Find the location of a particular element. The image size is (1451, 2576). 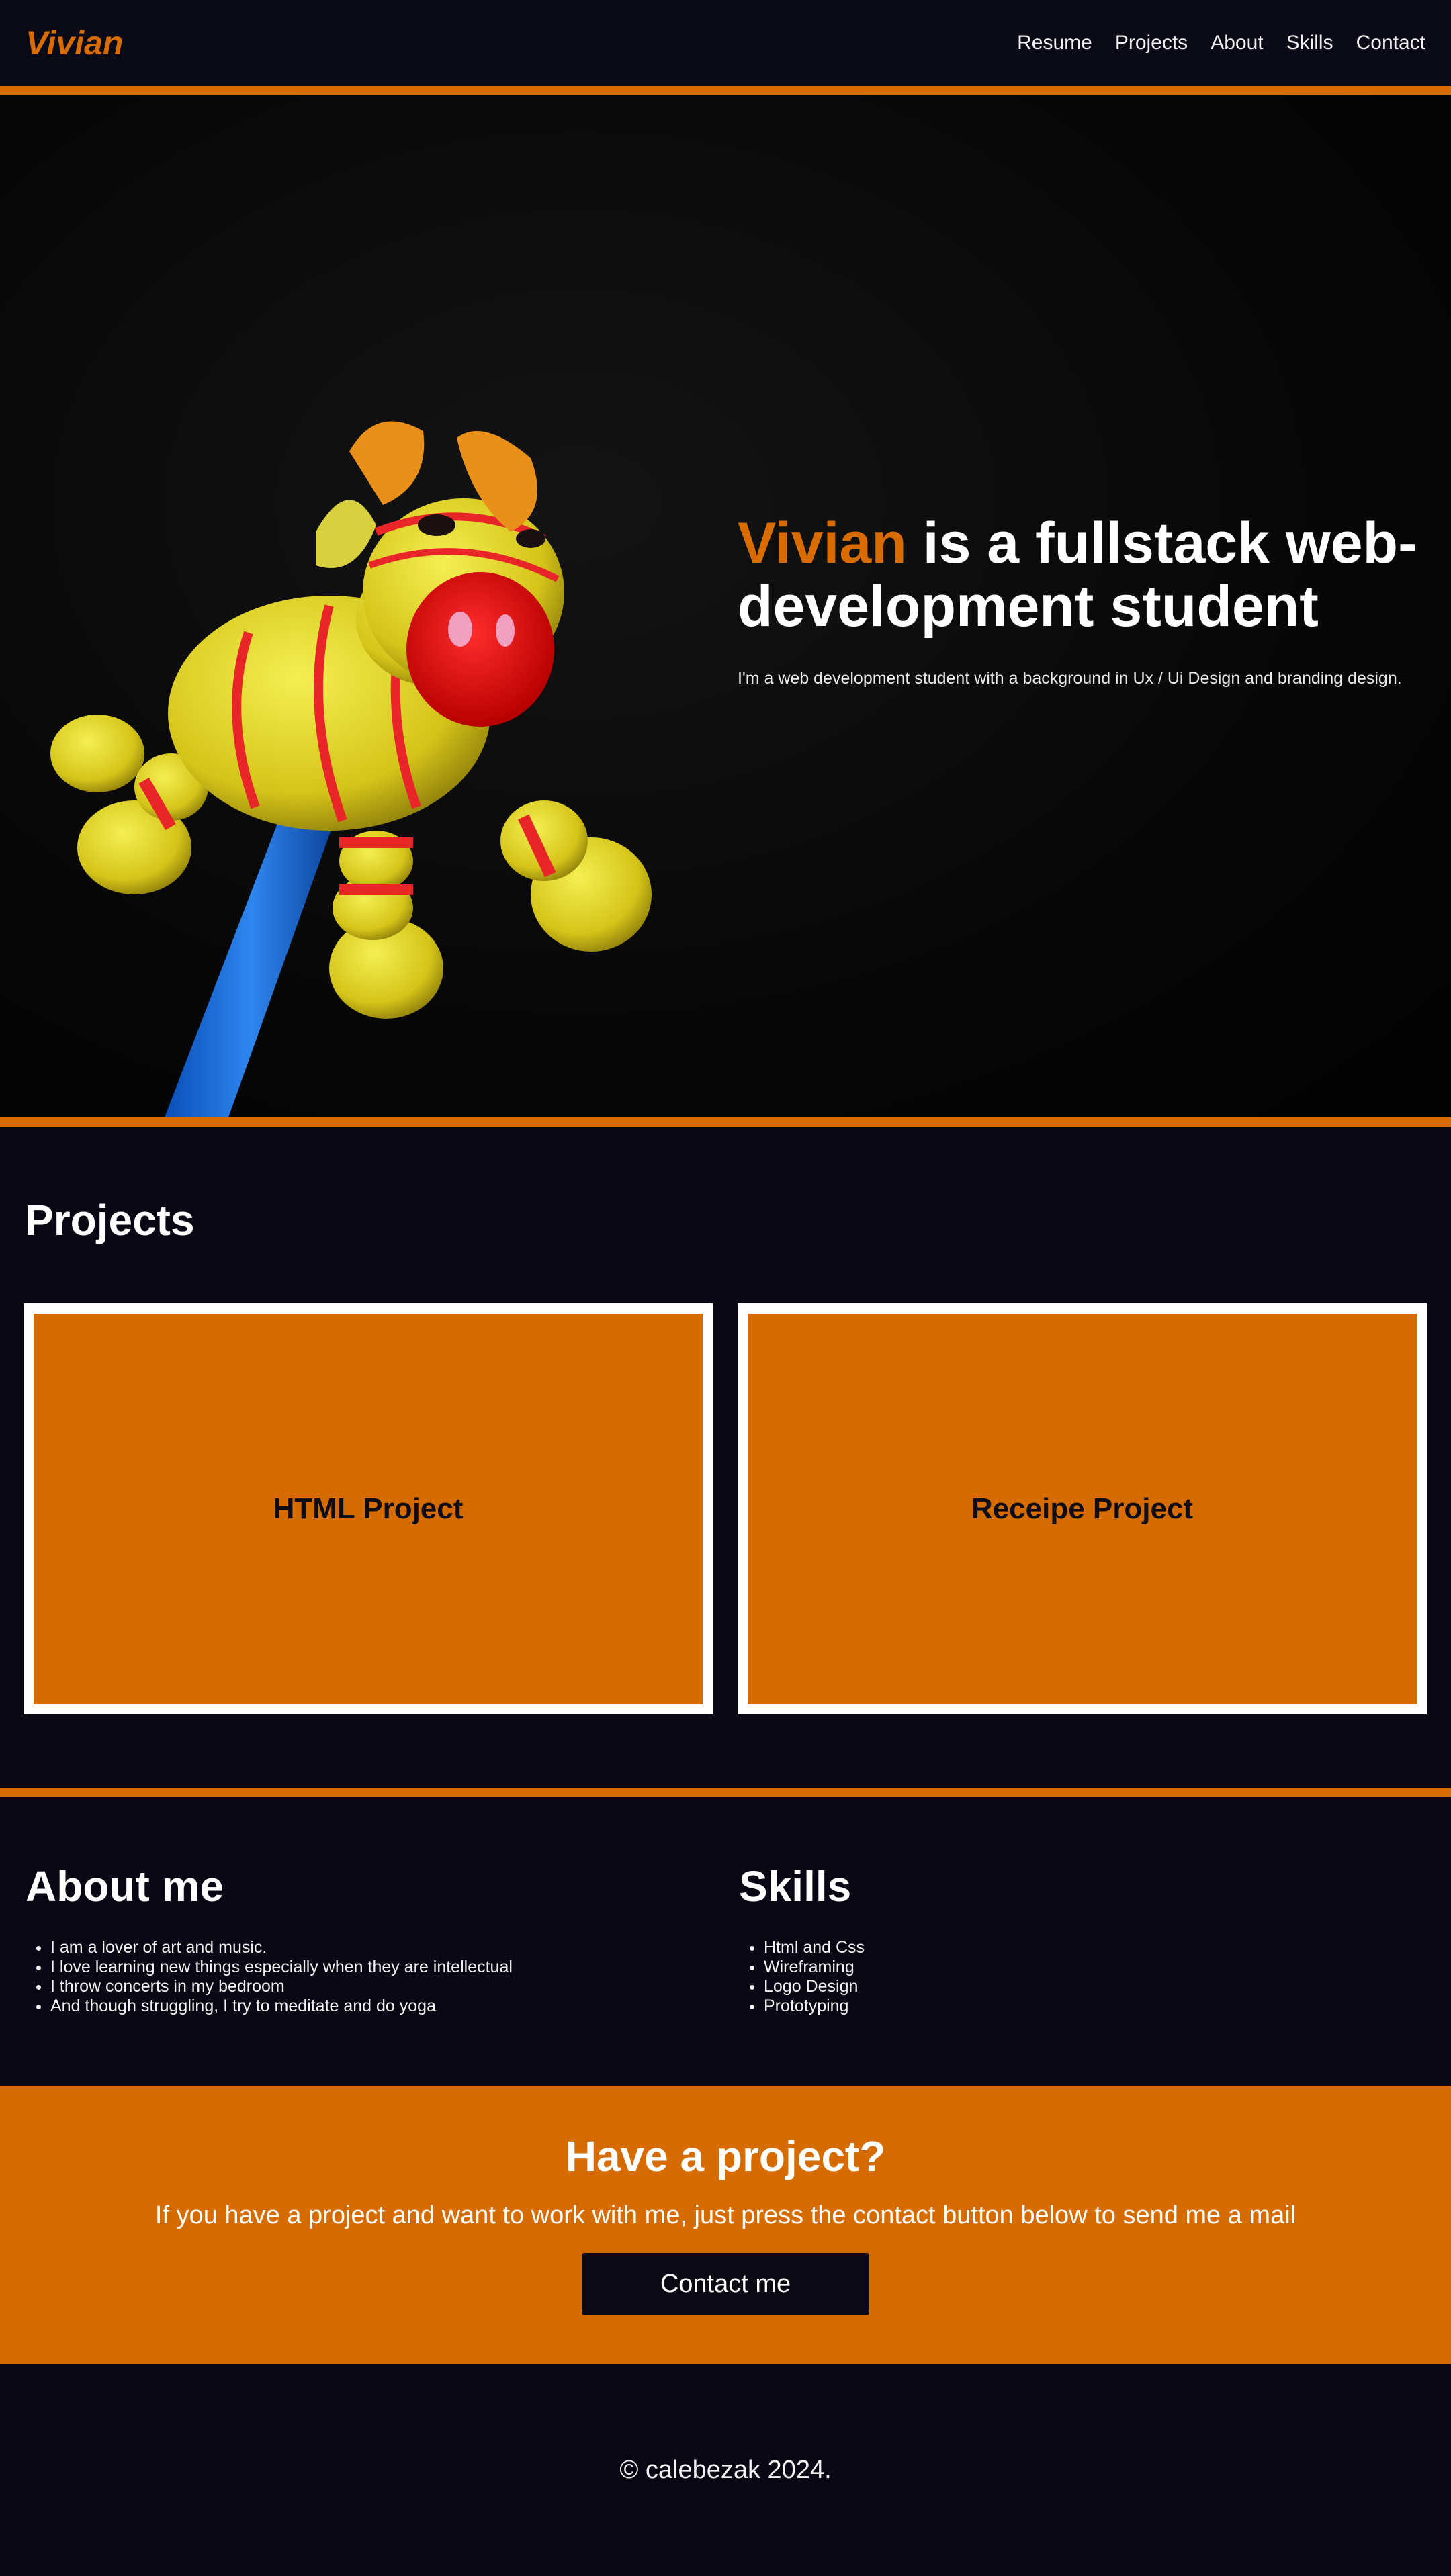

nav-link-resume: Resume is located at coordinates (1054, 43).